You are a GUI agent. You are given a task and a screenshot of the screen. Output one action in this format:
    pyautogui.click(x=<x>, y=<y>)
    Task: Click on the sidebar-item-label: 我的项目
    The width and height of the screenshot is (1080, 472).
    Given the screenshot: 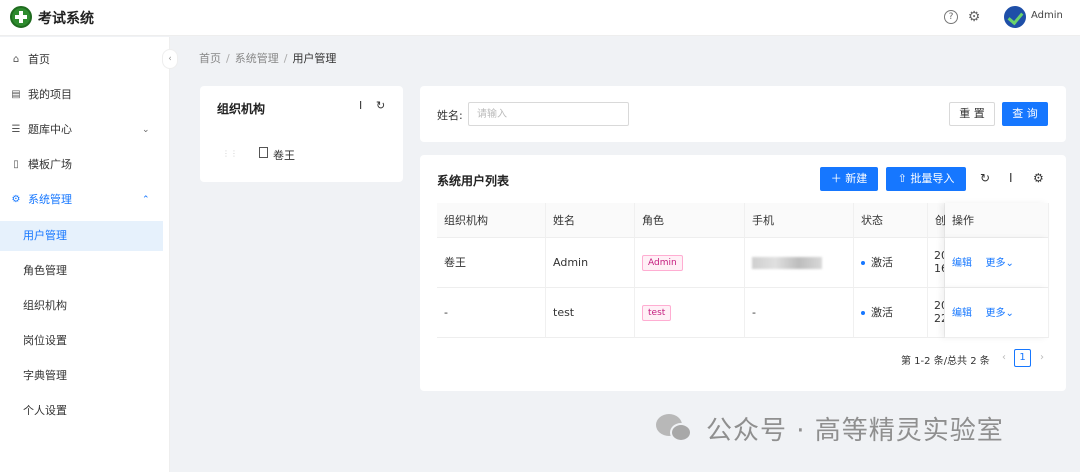 What is the action you would take?
    pyautogui.click(x=50, y=94)
    